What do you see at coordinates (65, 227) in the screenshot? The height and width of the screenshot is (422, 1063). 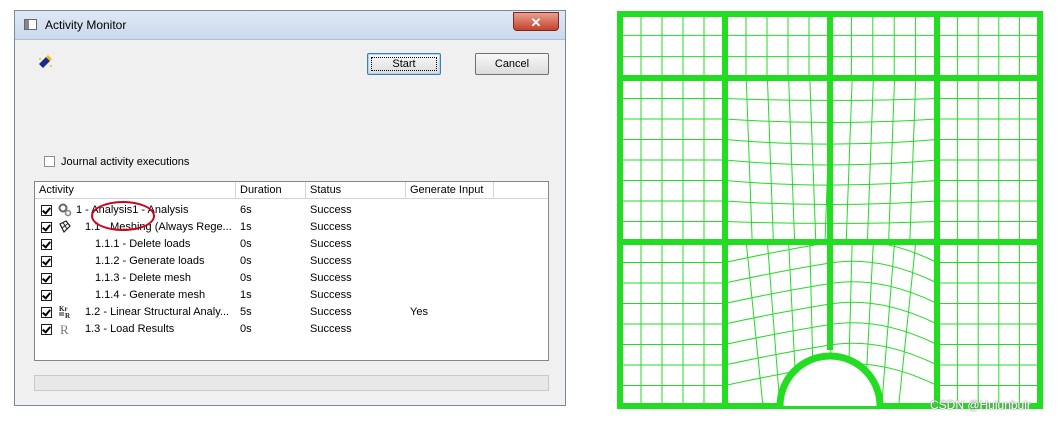 I see `mesh-icon` at bounding box center [65, 227].